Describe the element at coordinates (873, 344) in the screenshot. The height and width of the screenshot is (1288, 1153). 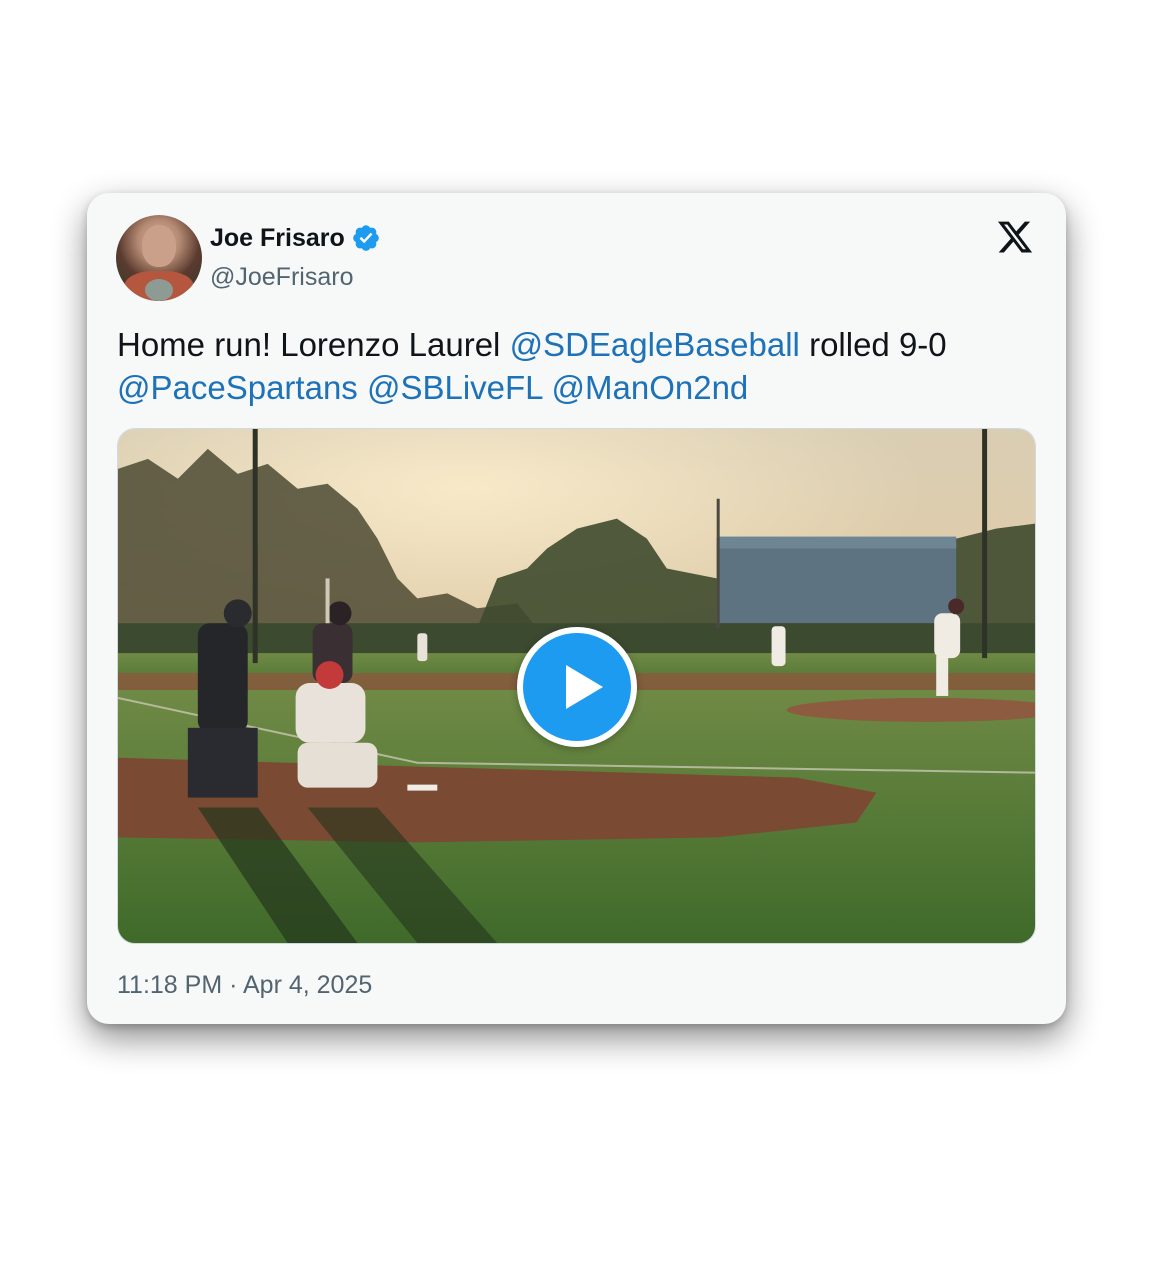
I see `tweet-text-part: rolled 9-0` at that location.